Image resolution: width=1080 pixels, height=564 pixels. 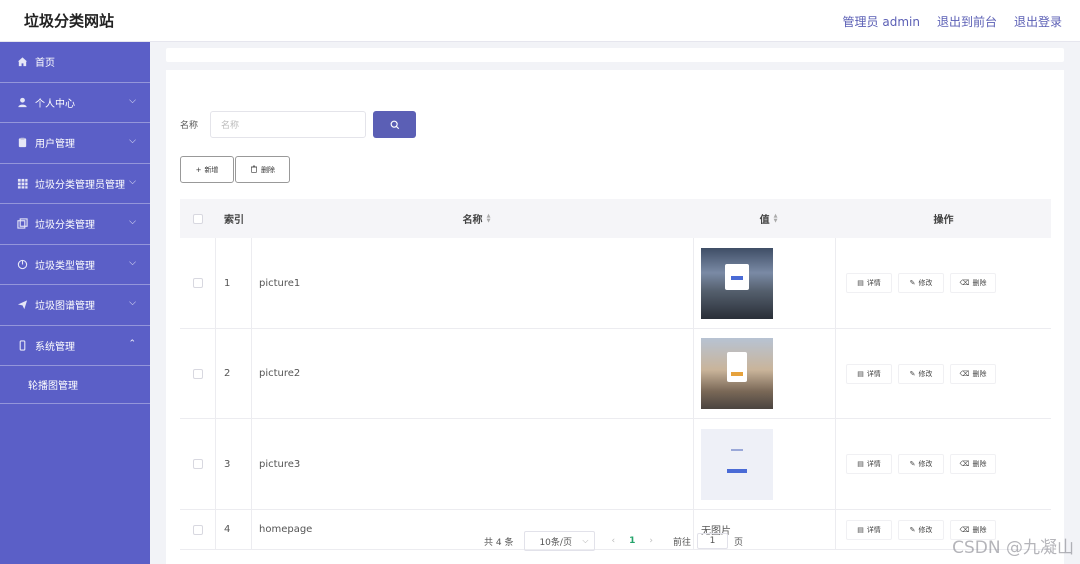 I want to click on search-label: 名称, so click(x=189, y=126).